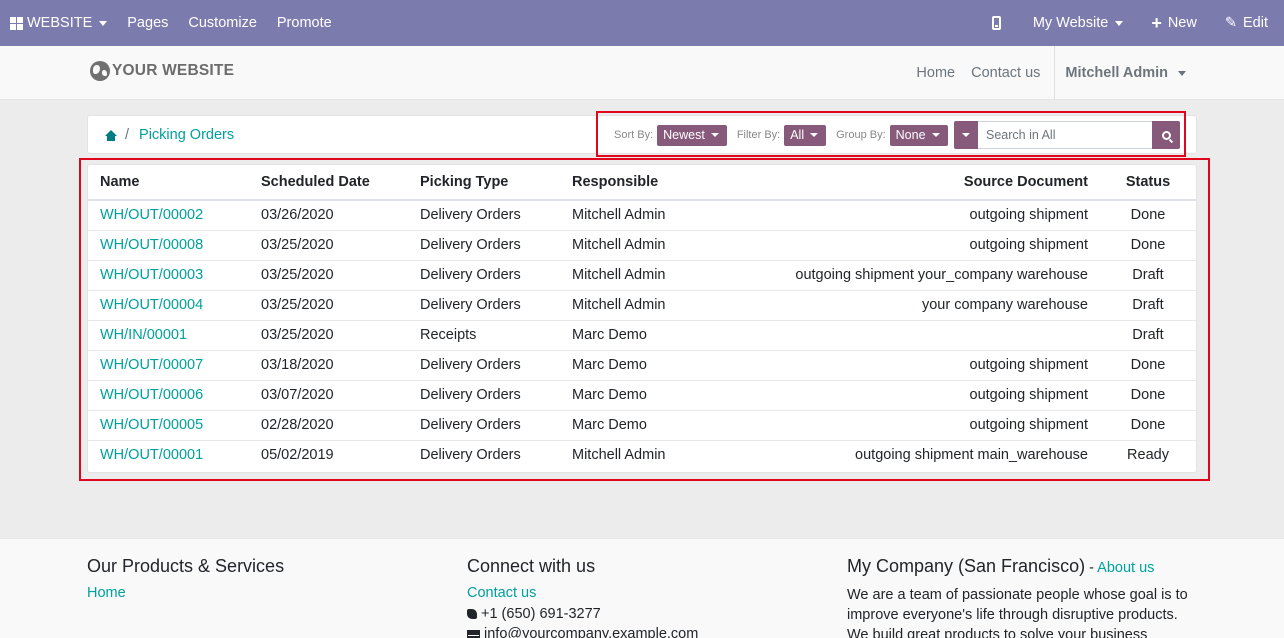 The image size is (1284, 638). Describe the element at coordinates (1178, 23) in the screenshot. I see `new-button: + New` at that location.